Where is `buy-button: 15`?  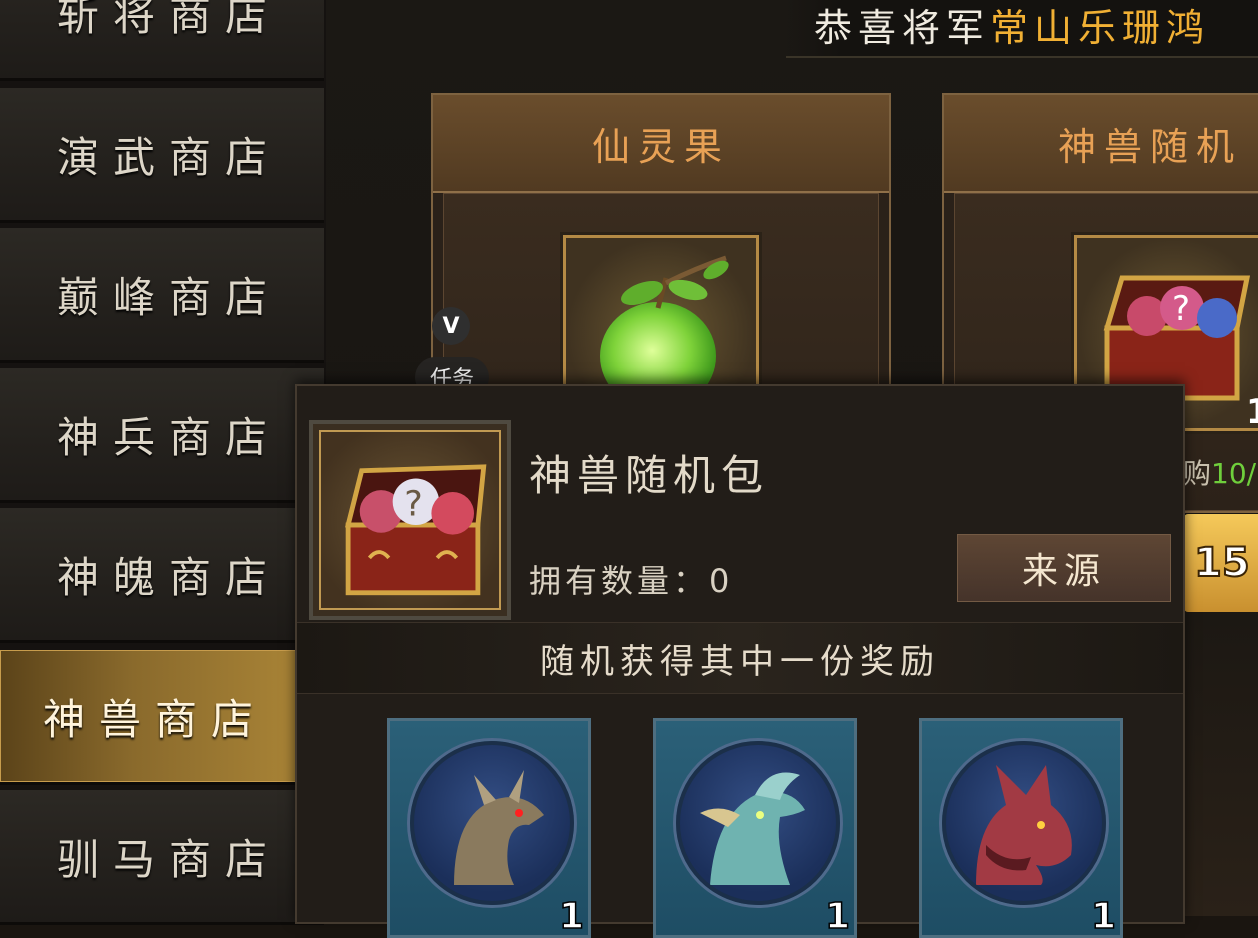 buy-button: 15 is located at coordinates (1221, 563).